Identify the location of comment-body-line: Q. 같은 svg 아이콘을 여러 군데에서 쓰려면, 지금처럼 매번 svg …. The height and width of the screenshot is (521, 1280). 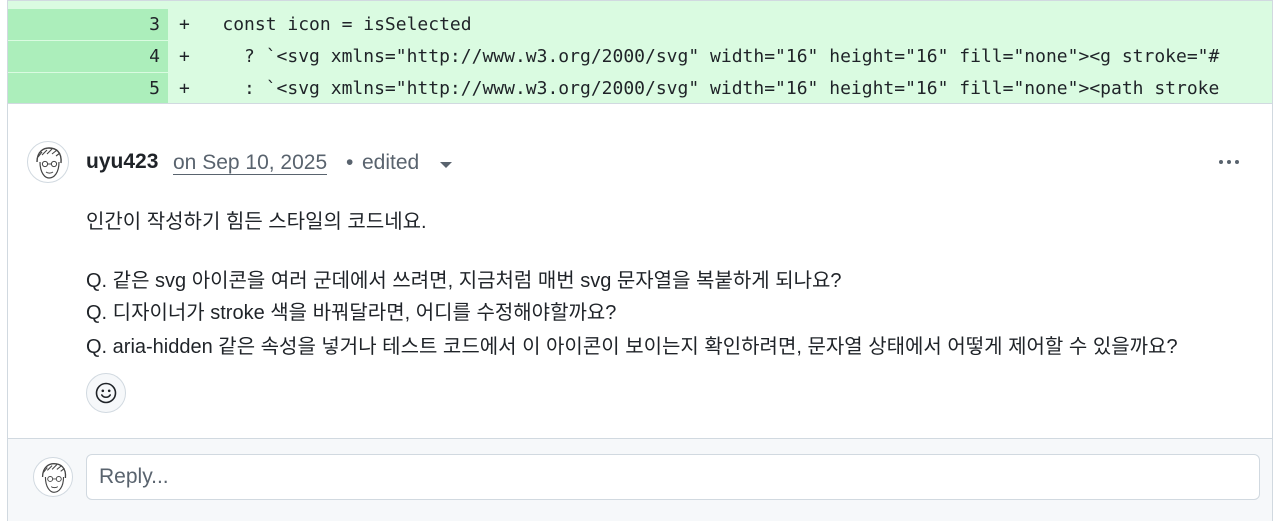
(464, 281).